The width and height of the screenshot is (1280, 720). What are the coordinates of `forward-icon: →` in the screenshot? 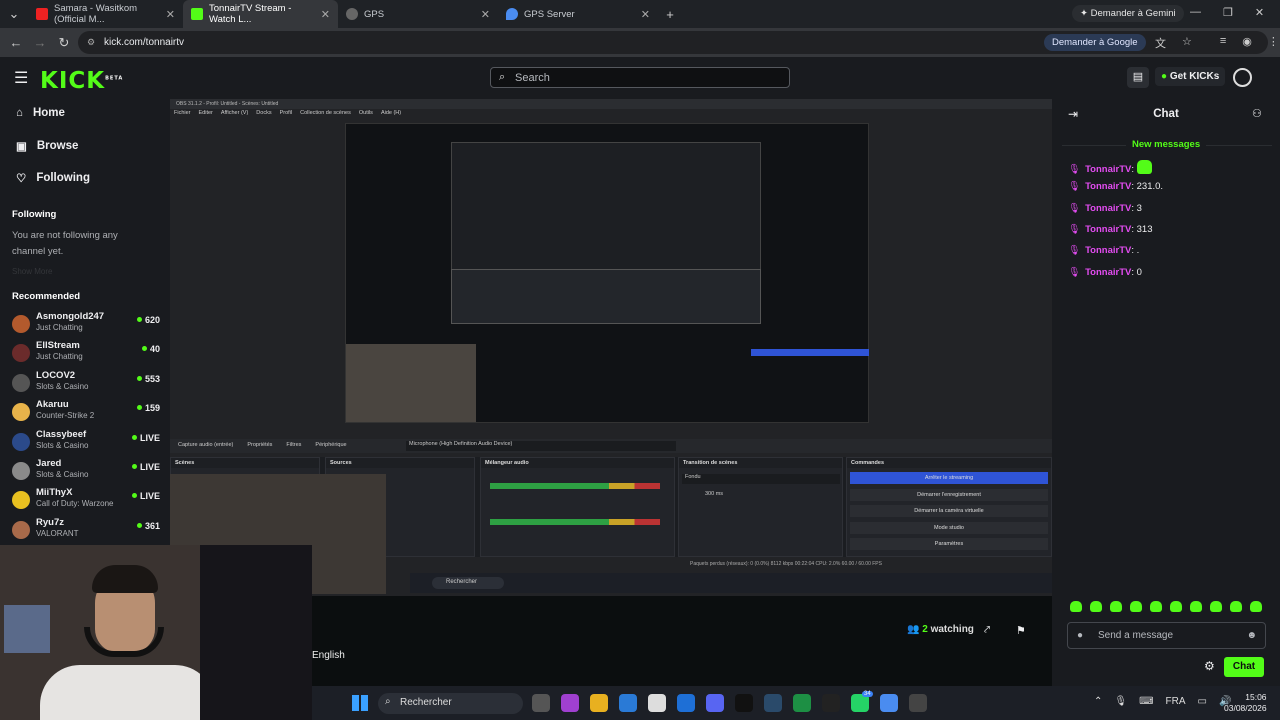 It's located at (40, 42).